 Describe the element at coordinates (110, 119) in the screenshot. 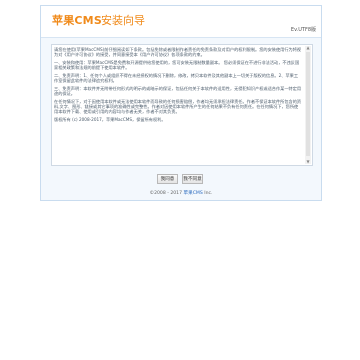

I see `license-paragraph: 版权所有 (c) 2008-2017，苹果MacCMS，保留所有权利。` at that location.